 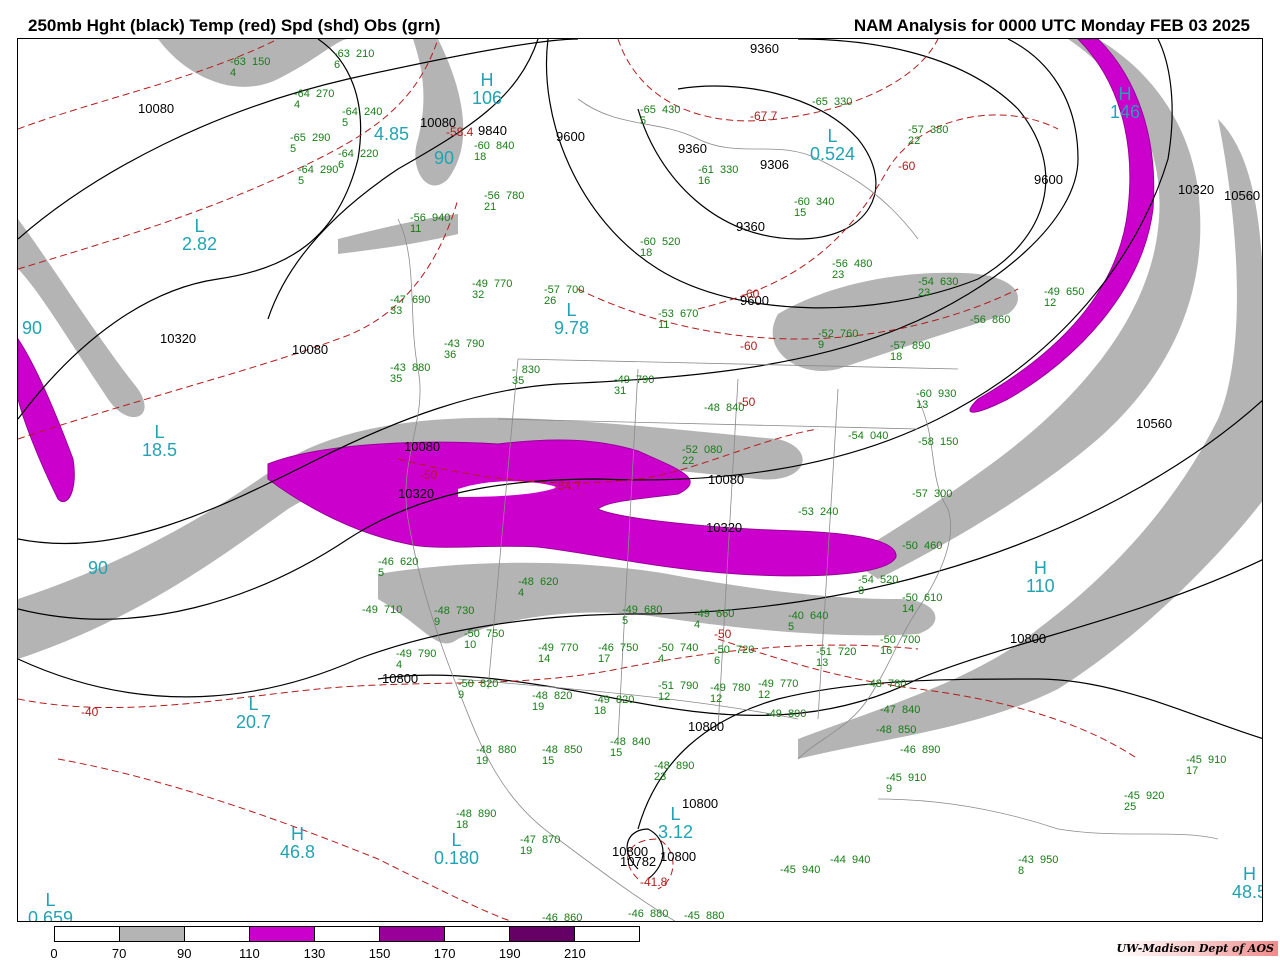 I want to click on pressure-center-value: 9.78, so click(x=572, y=328).